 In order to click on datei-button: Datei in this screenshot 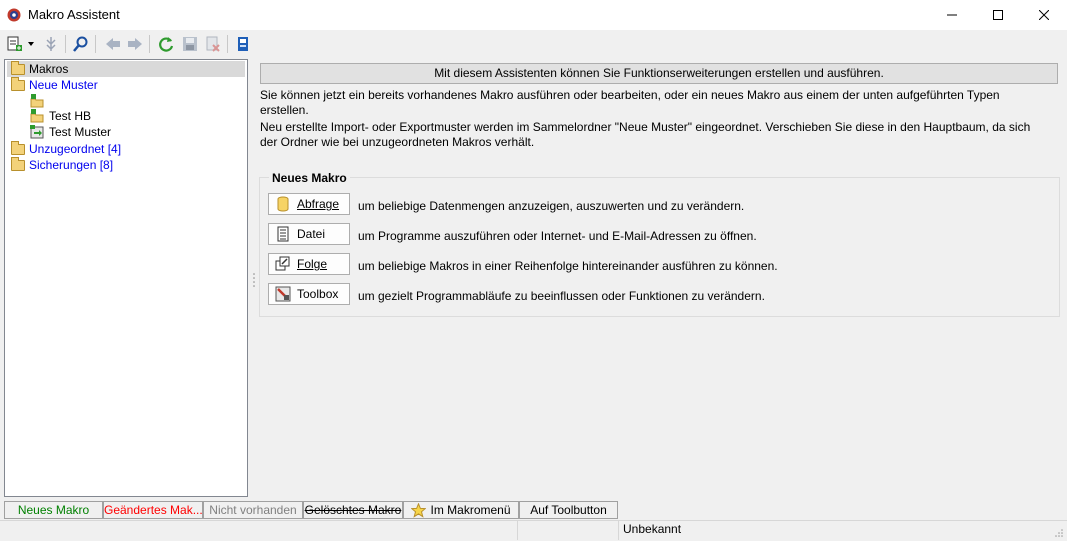, I will do `click(309, 234)`.